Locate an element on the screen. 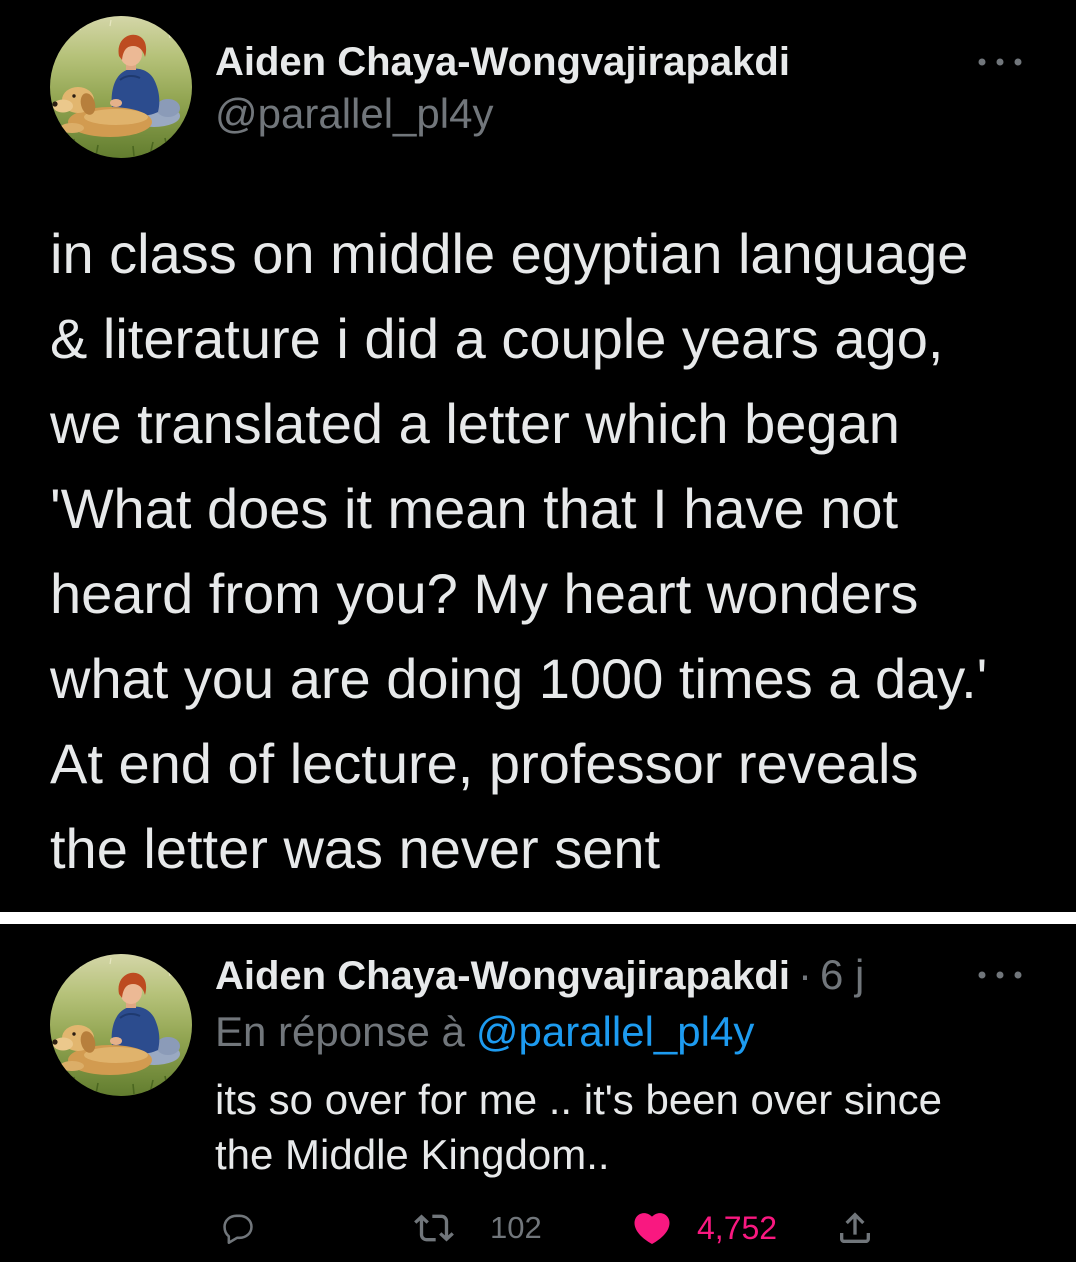  replying-to: En réponse à @parallel_pl4y is located at coordinates (484, 1032).